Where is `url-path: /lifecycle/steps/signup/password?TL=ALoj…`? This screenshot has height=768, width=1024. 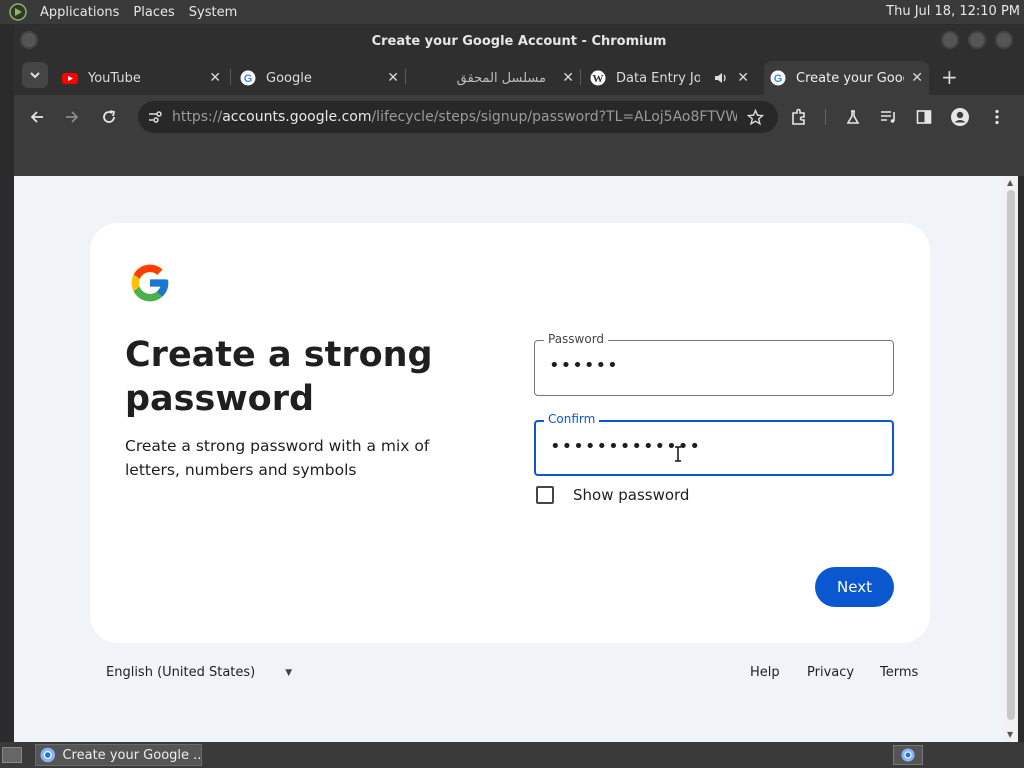 url-path: /lifecycle/steps/signup/password?TL=ALoj… is located at coordinates (554, 117).